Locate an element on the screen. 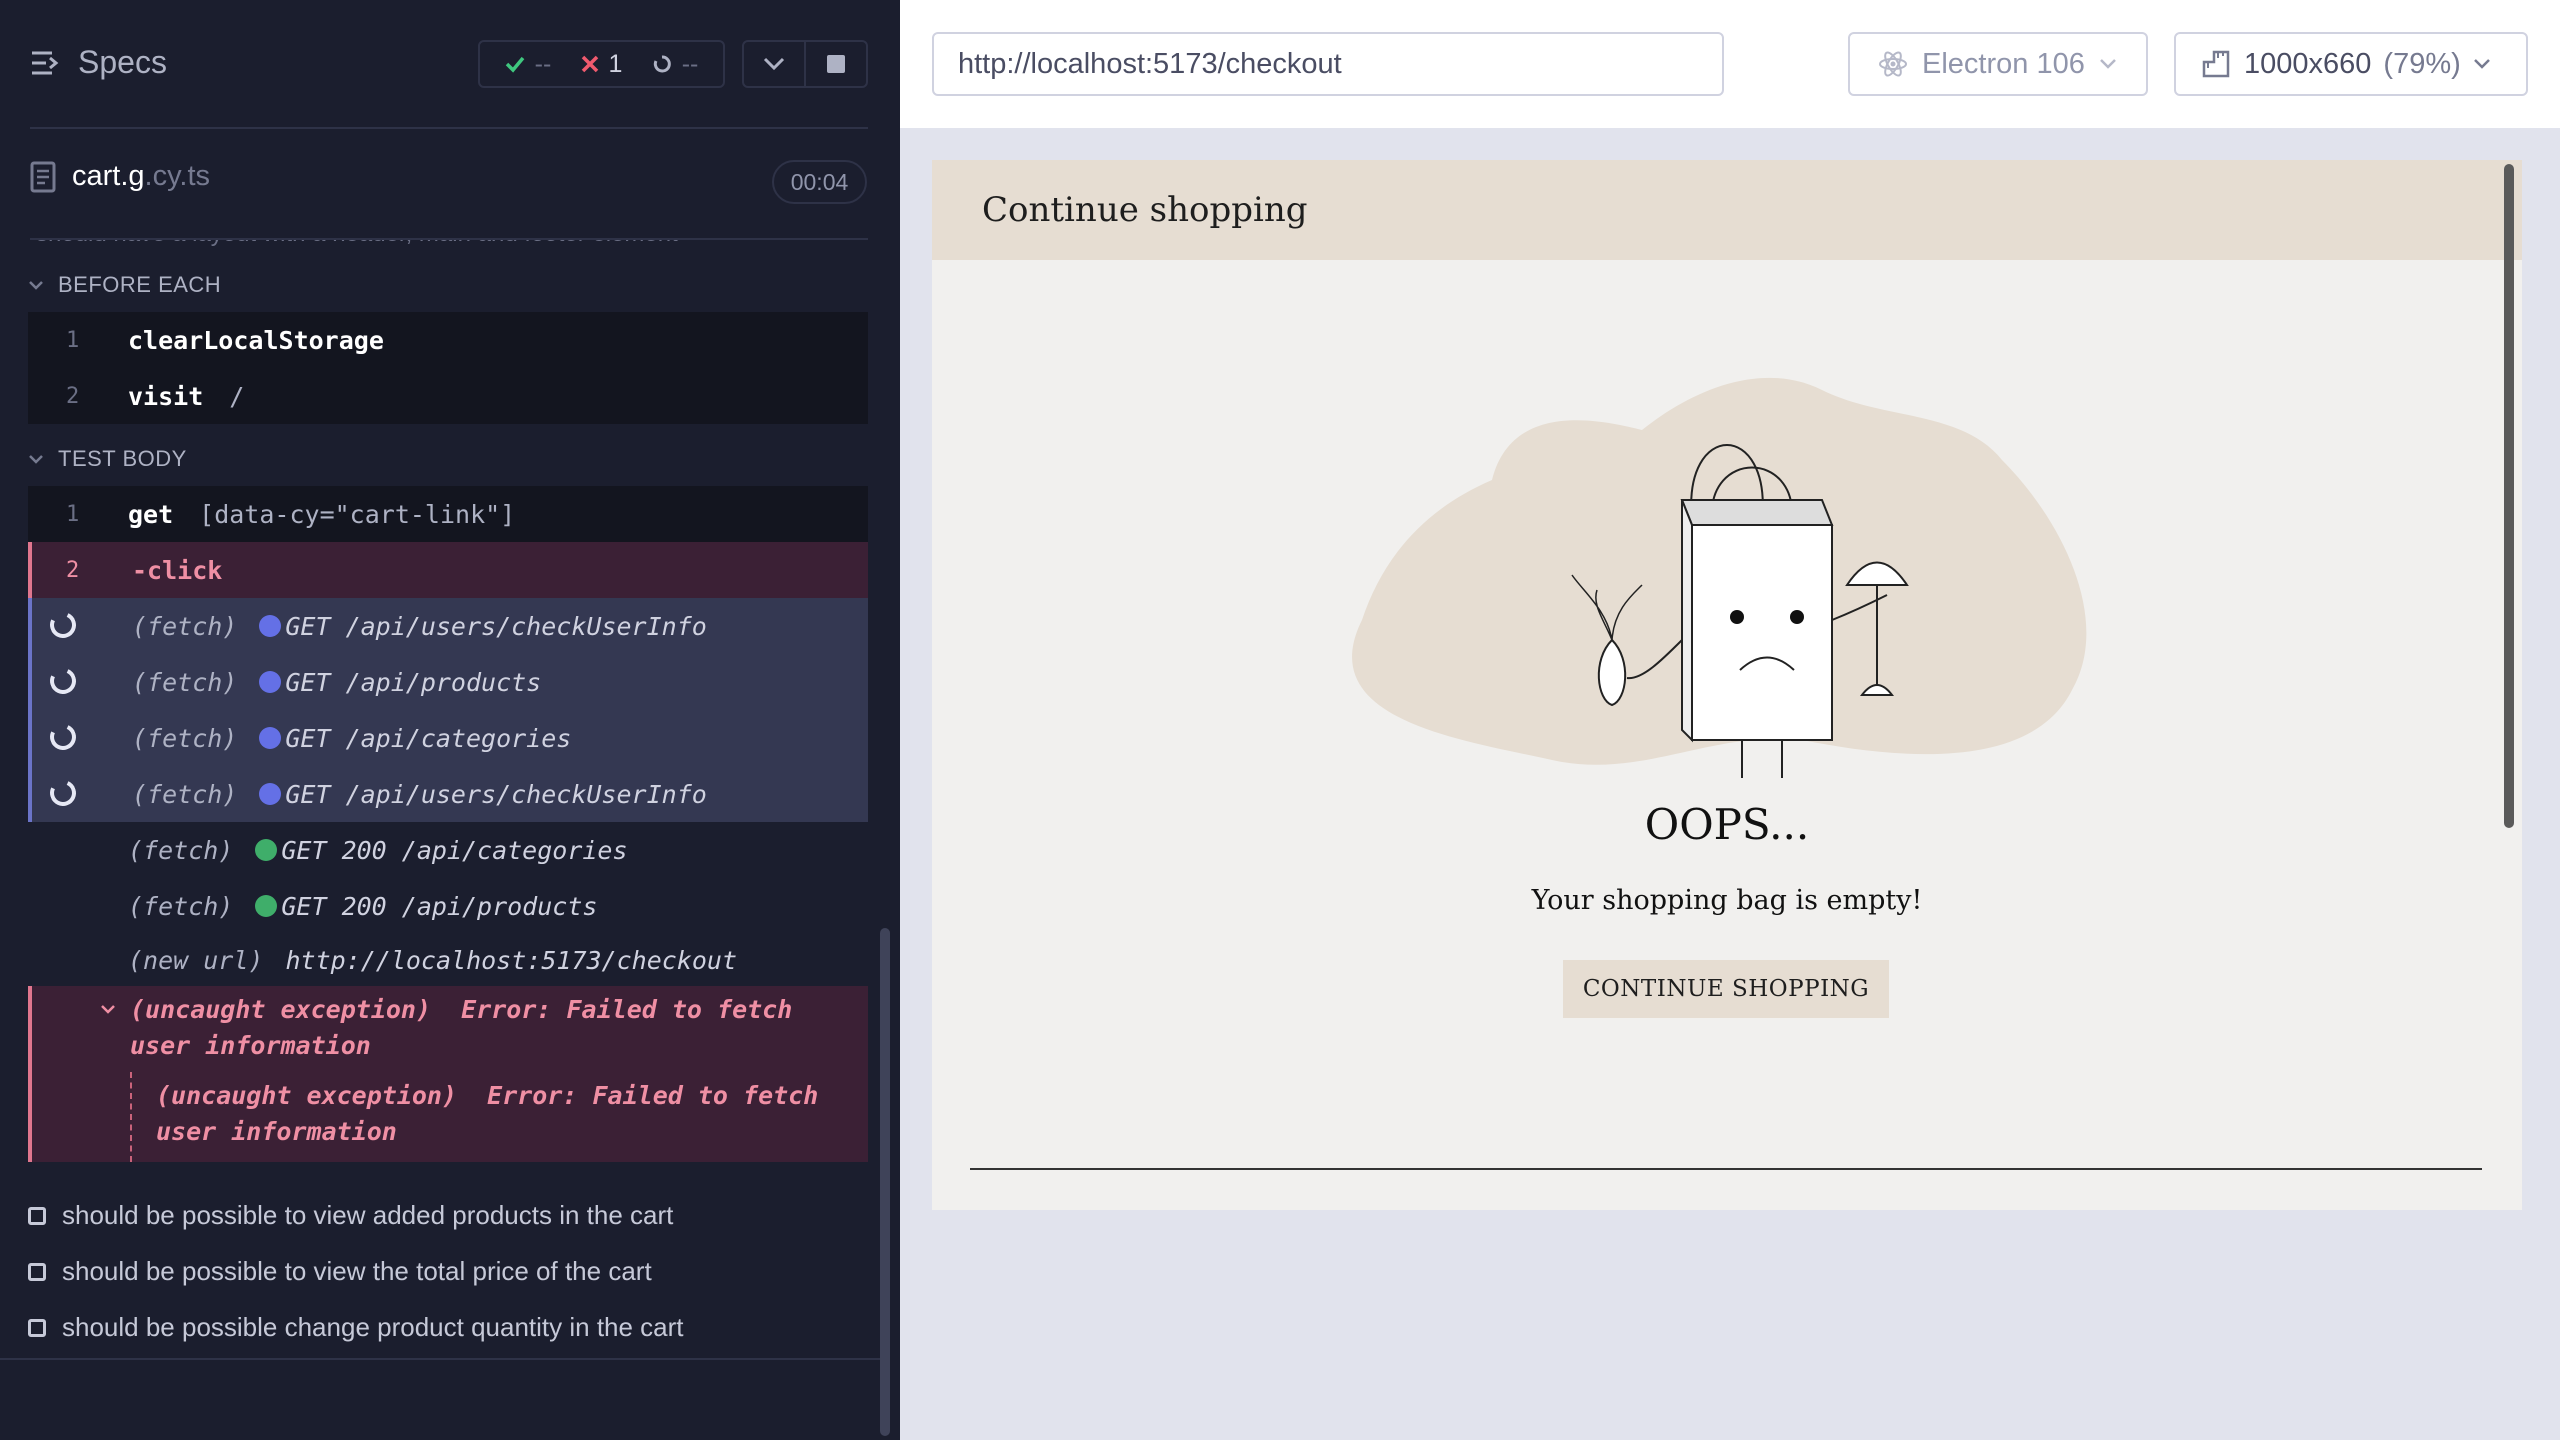 The image size is (2560, 1440). pending-status-dot is located at coordinates (270, 626).